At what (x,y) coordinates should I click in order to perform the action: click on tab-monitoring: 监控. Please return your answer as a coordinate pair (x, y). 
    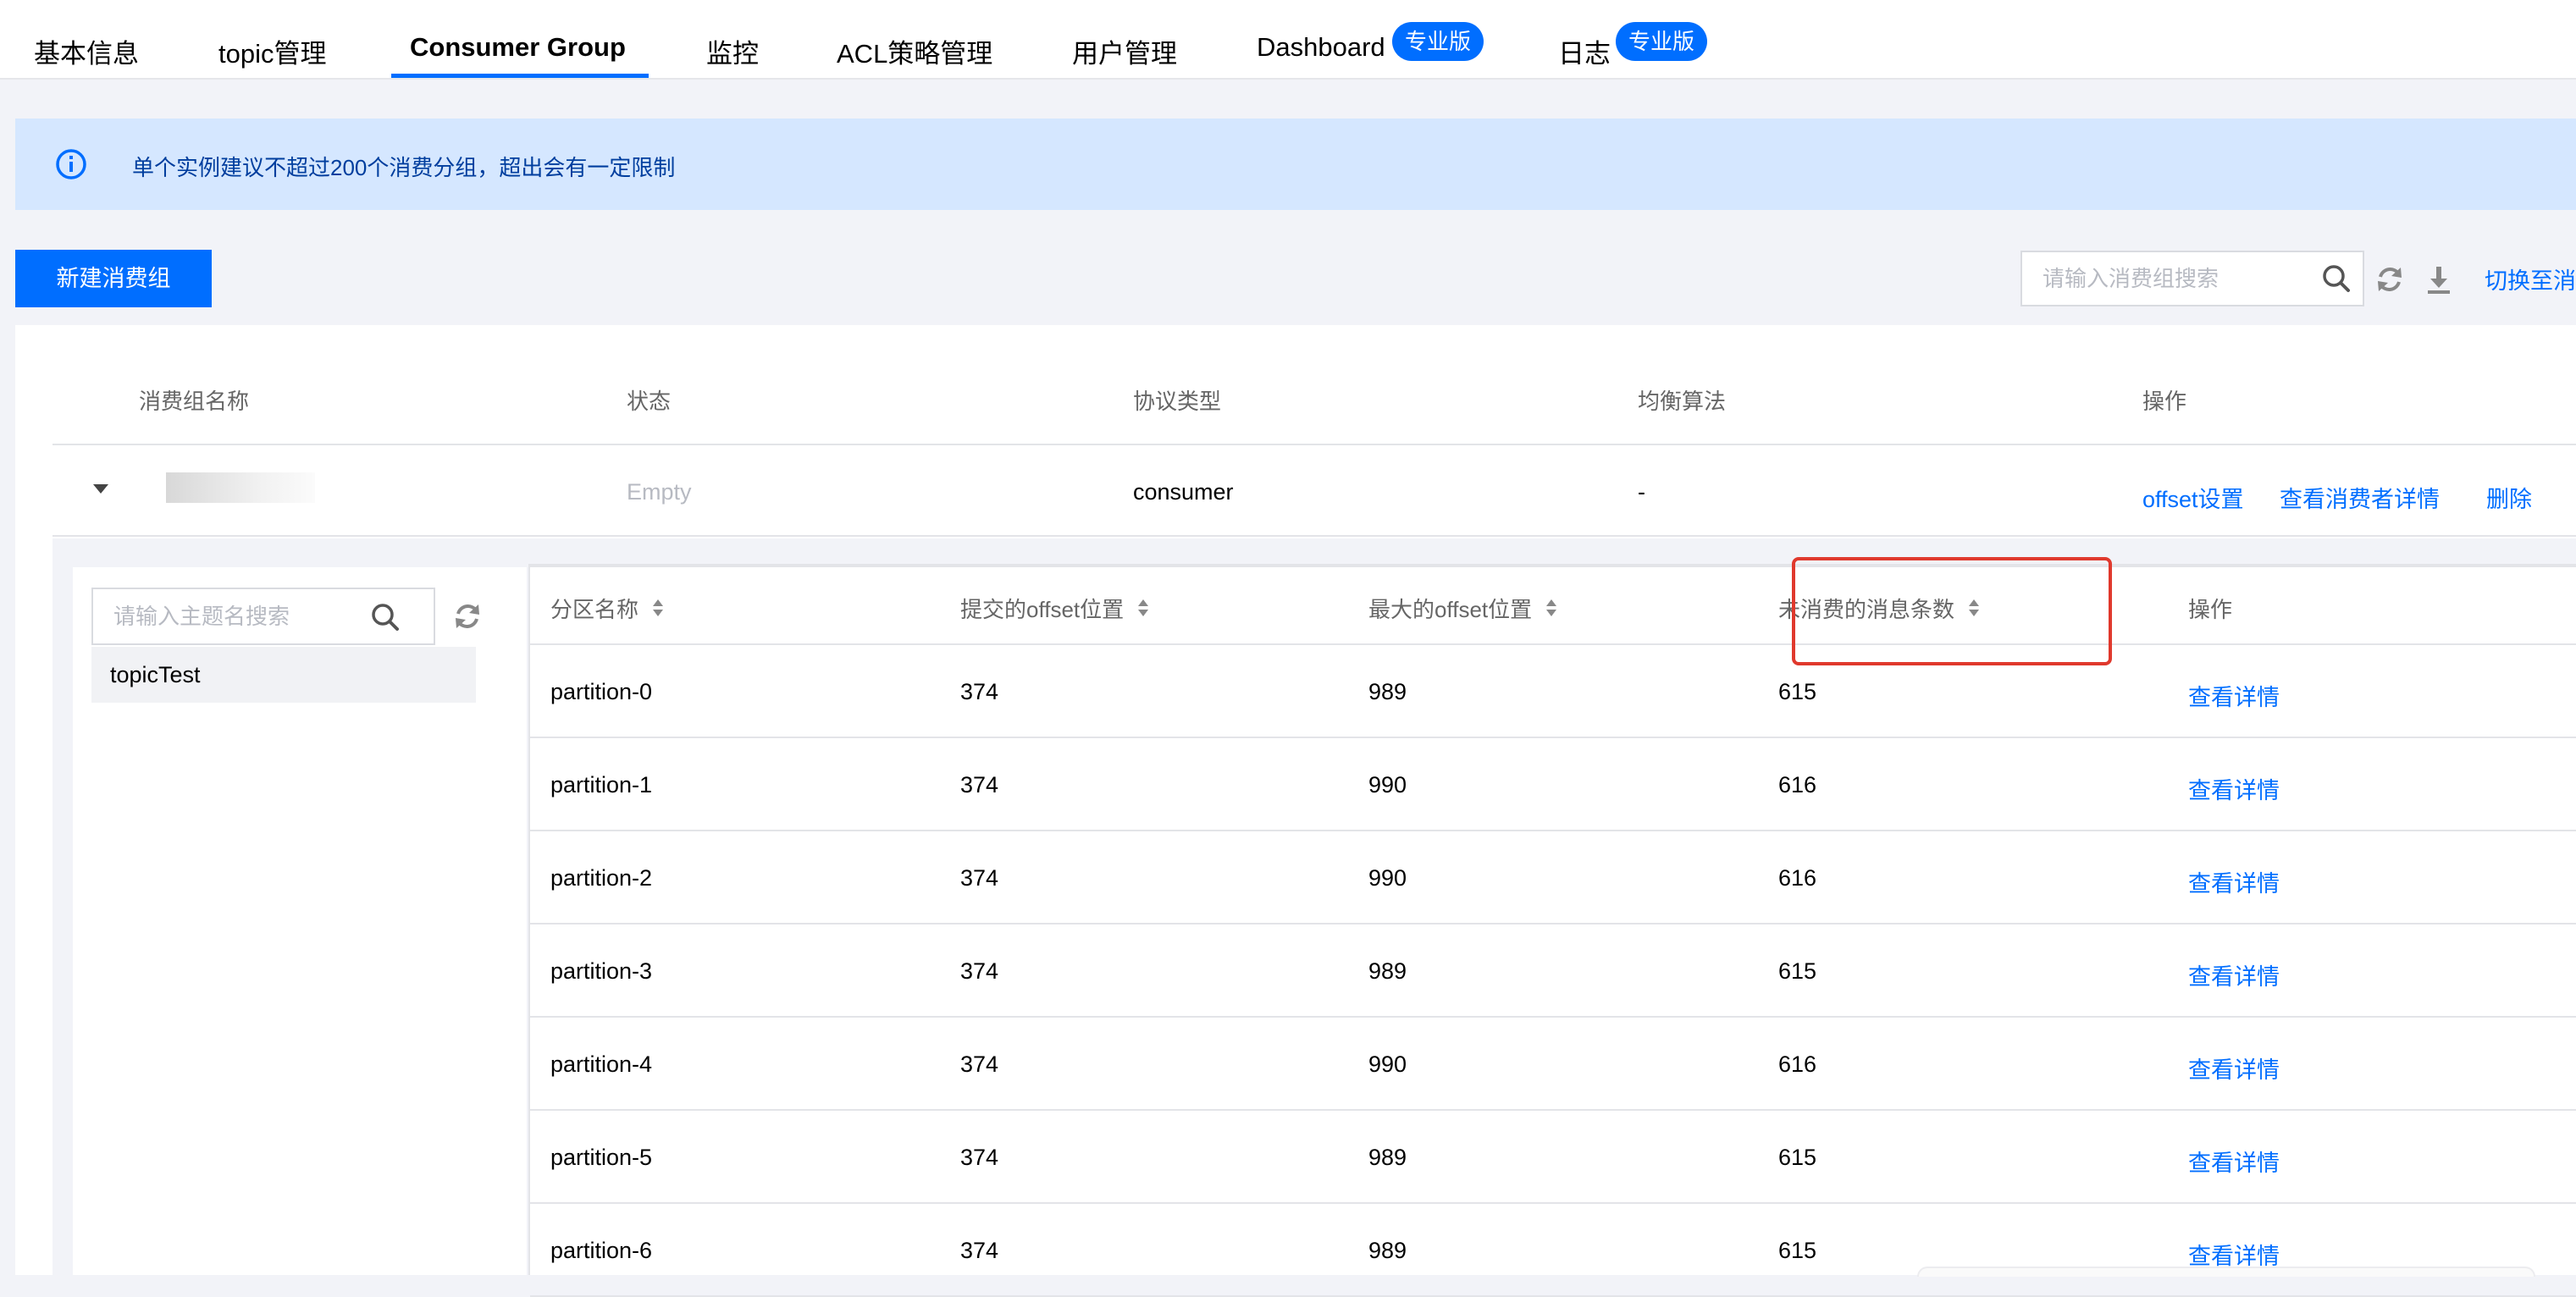
    Looking at the image, I should click on (732, 51).